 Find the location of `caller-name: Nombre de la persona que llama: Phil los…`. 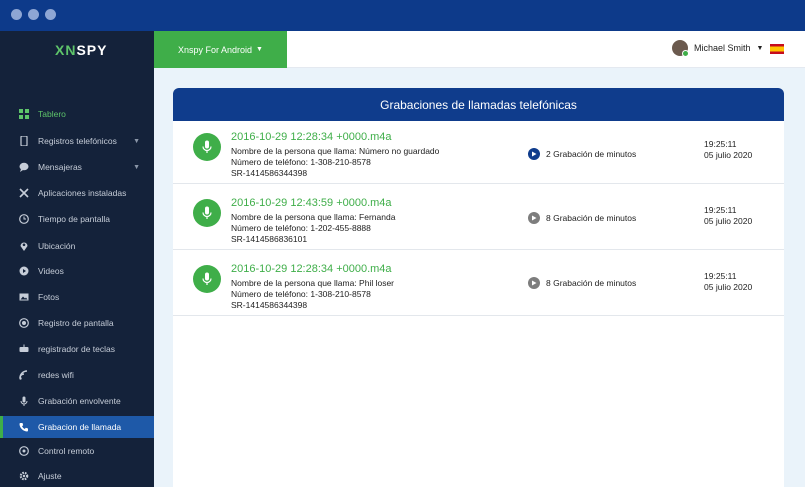

caller-name: Nombre de la persona que llama: Phil los… is located at coordinates (313, 283).